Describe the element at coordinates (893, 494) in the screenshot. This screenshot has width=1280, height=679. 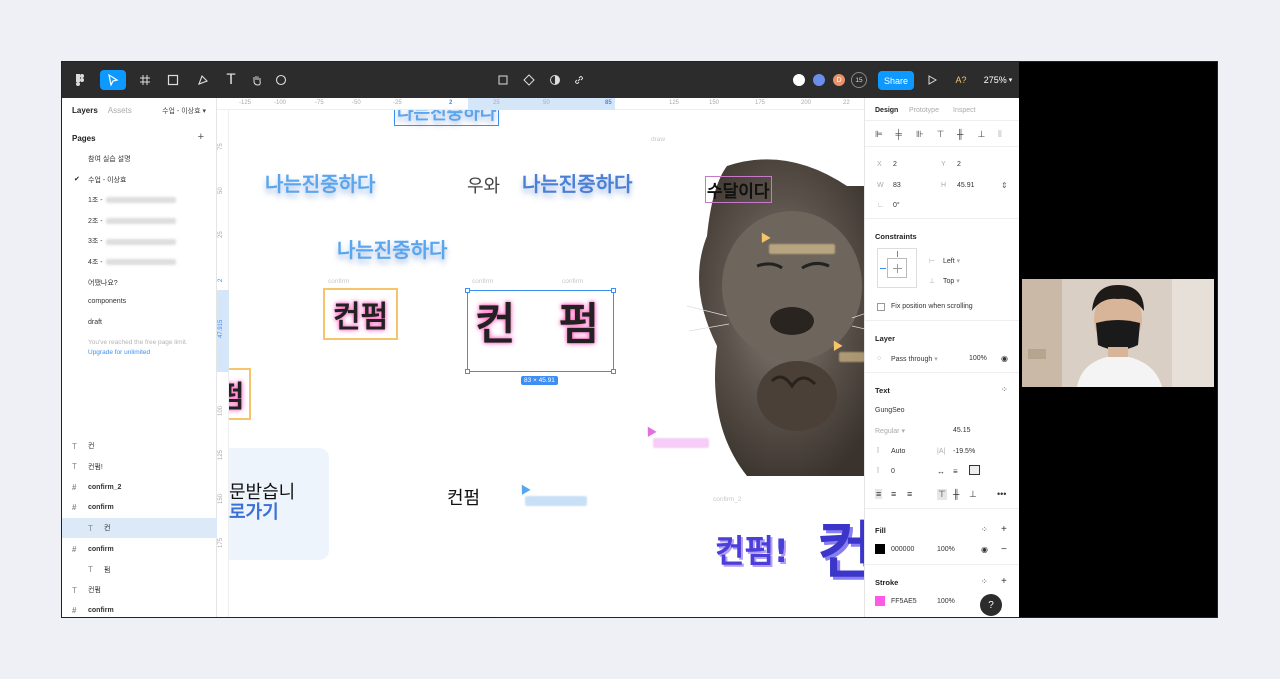
I see `text-align-center-icon: ≡` at that location.